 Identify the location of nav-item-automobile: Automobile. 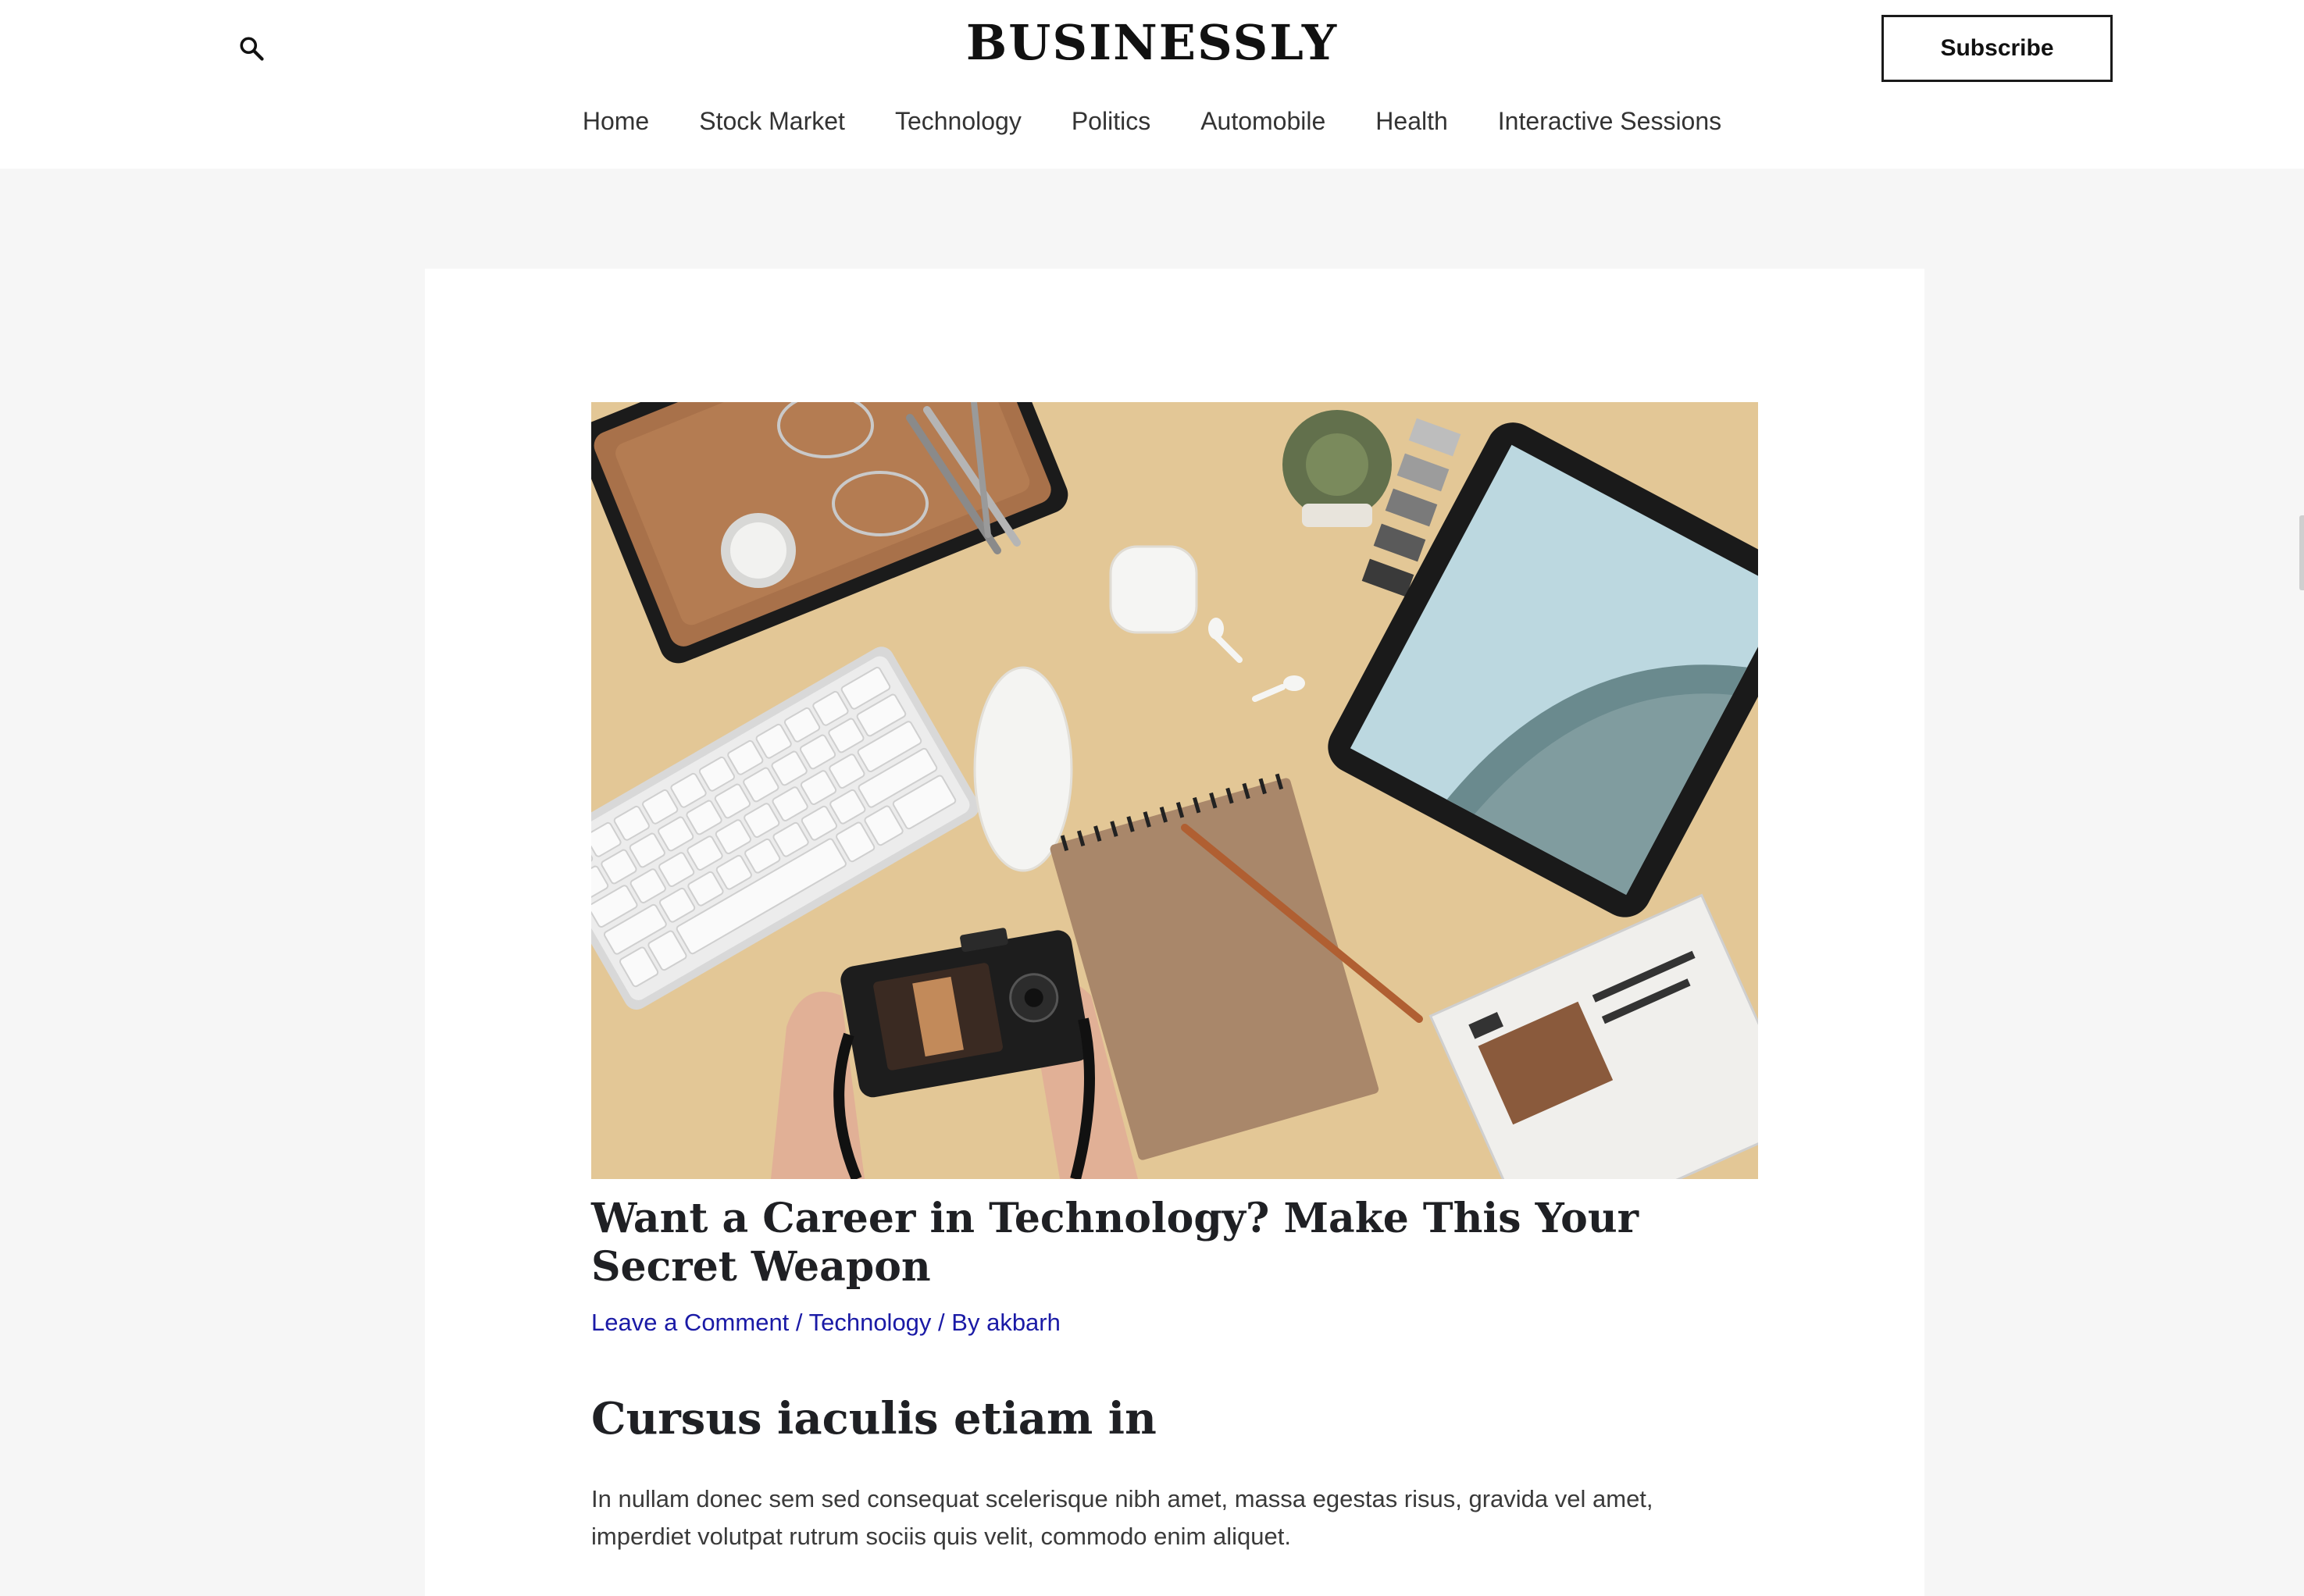
(1262, 121).